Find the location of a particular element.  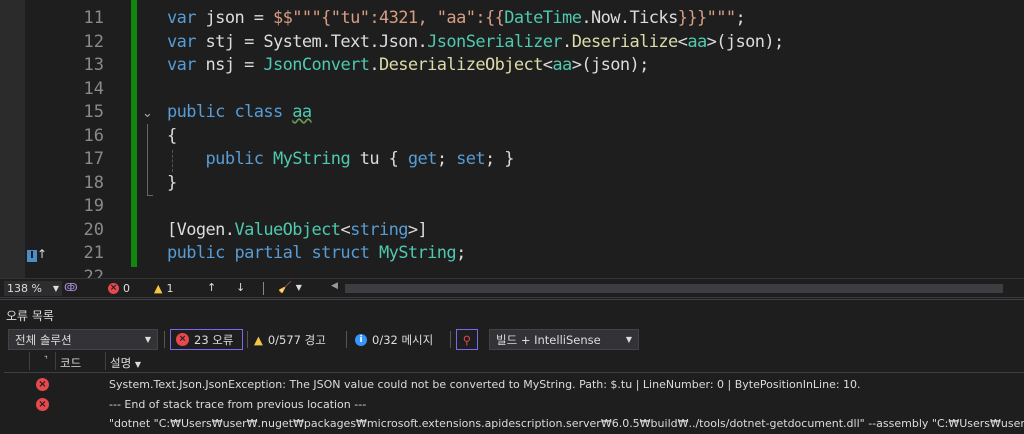

code-cleanup-button: 🧹 ▼ is located at coordinates (290, 287).